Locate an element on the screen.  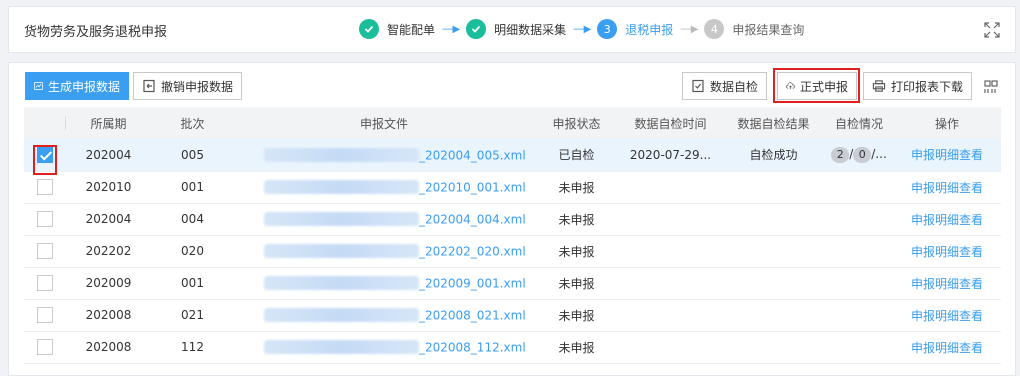
file-link: _202009_001.xml is located at coordinates (472, 283).